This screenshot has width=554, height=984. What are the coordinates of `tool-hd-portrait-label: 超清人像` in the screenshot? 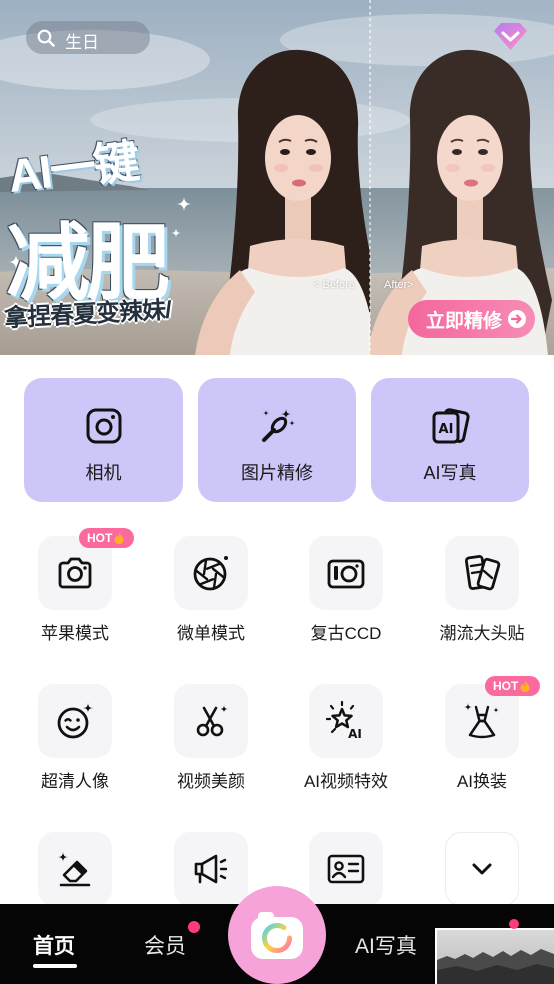 It's located at (75, 781).